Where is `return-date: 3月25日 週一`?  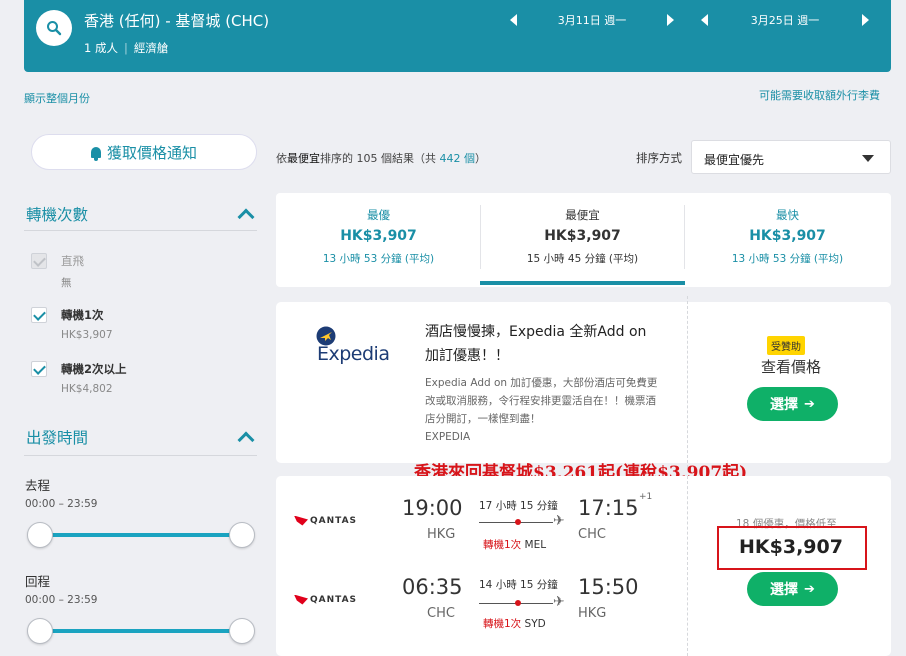 return-date: 3月25日 週一 is located at coordinates (785, 20).